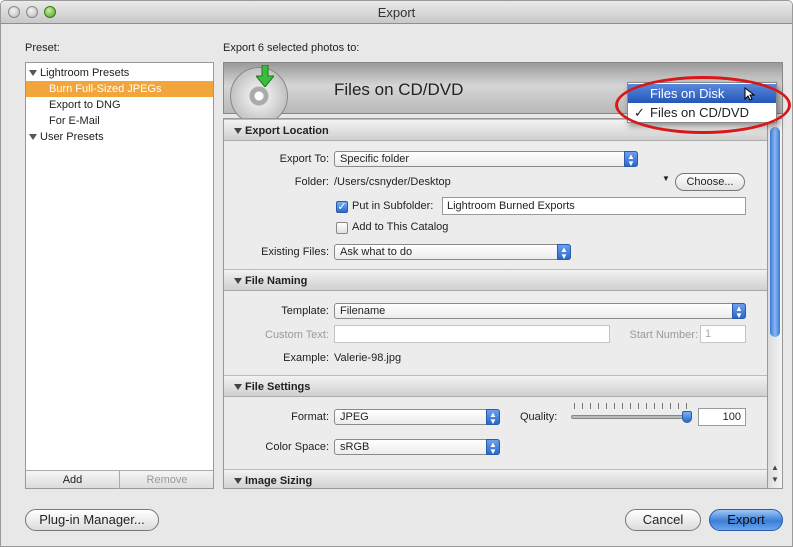 This screenshot has width=793, height=547. Describe the element at coordinates (119, 121) in the screenshot. I see `preset-item-email: For E-Mail` at that location.